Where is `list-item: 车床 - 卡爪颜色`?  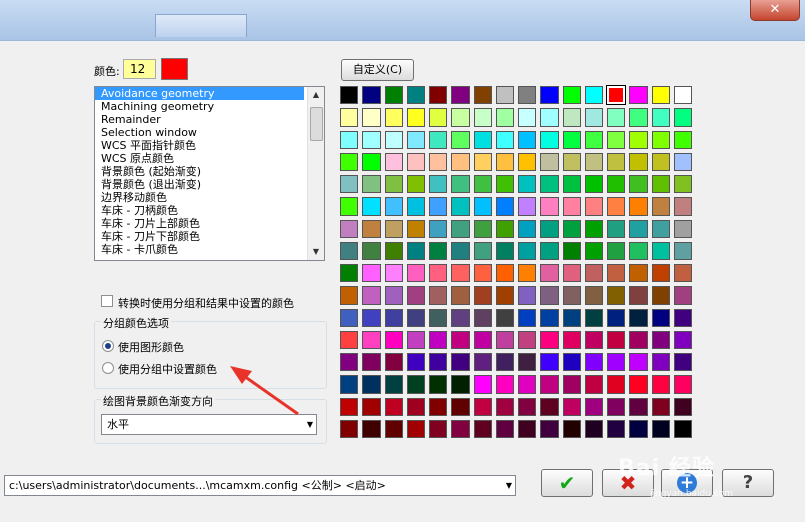
list-item: 车床 - 卡爪颜色 is located at coordinates (209, 249).